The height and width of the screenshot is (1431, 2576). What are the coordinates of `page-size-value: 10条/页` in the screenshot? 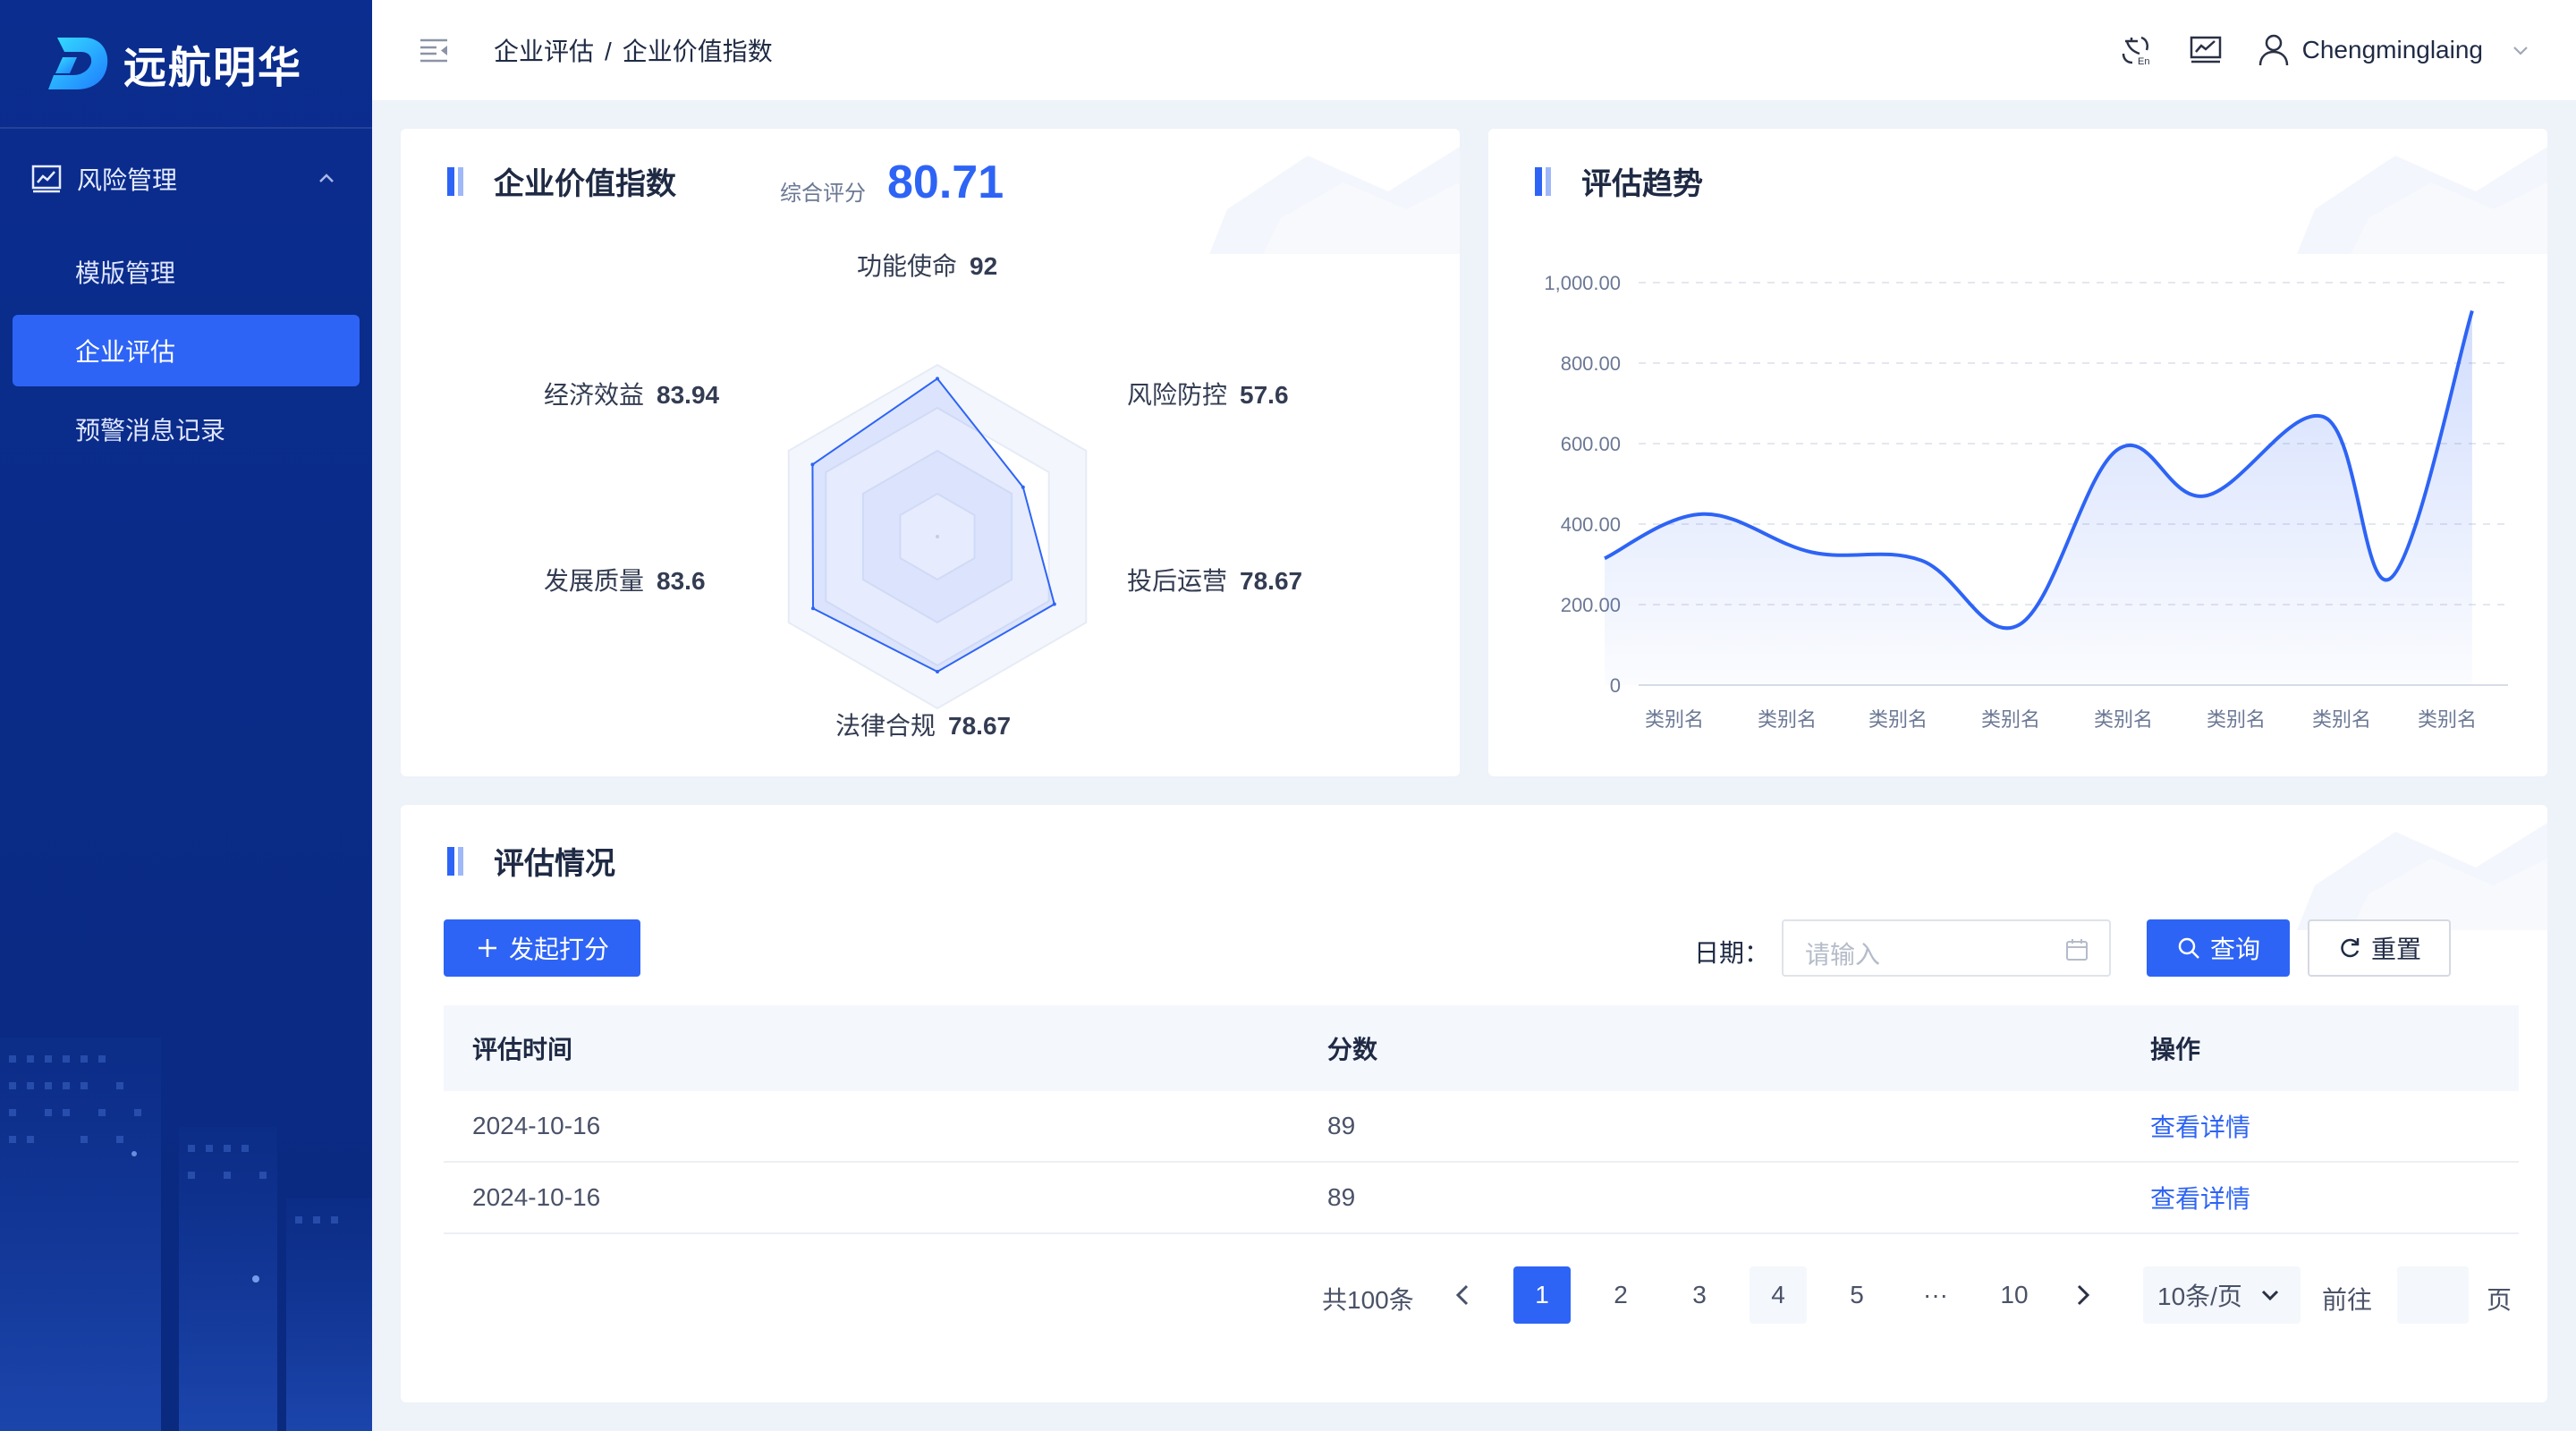 It's located at (2199, 1296).